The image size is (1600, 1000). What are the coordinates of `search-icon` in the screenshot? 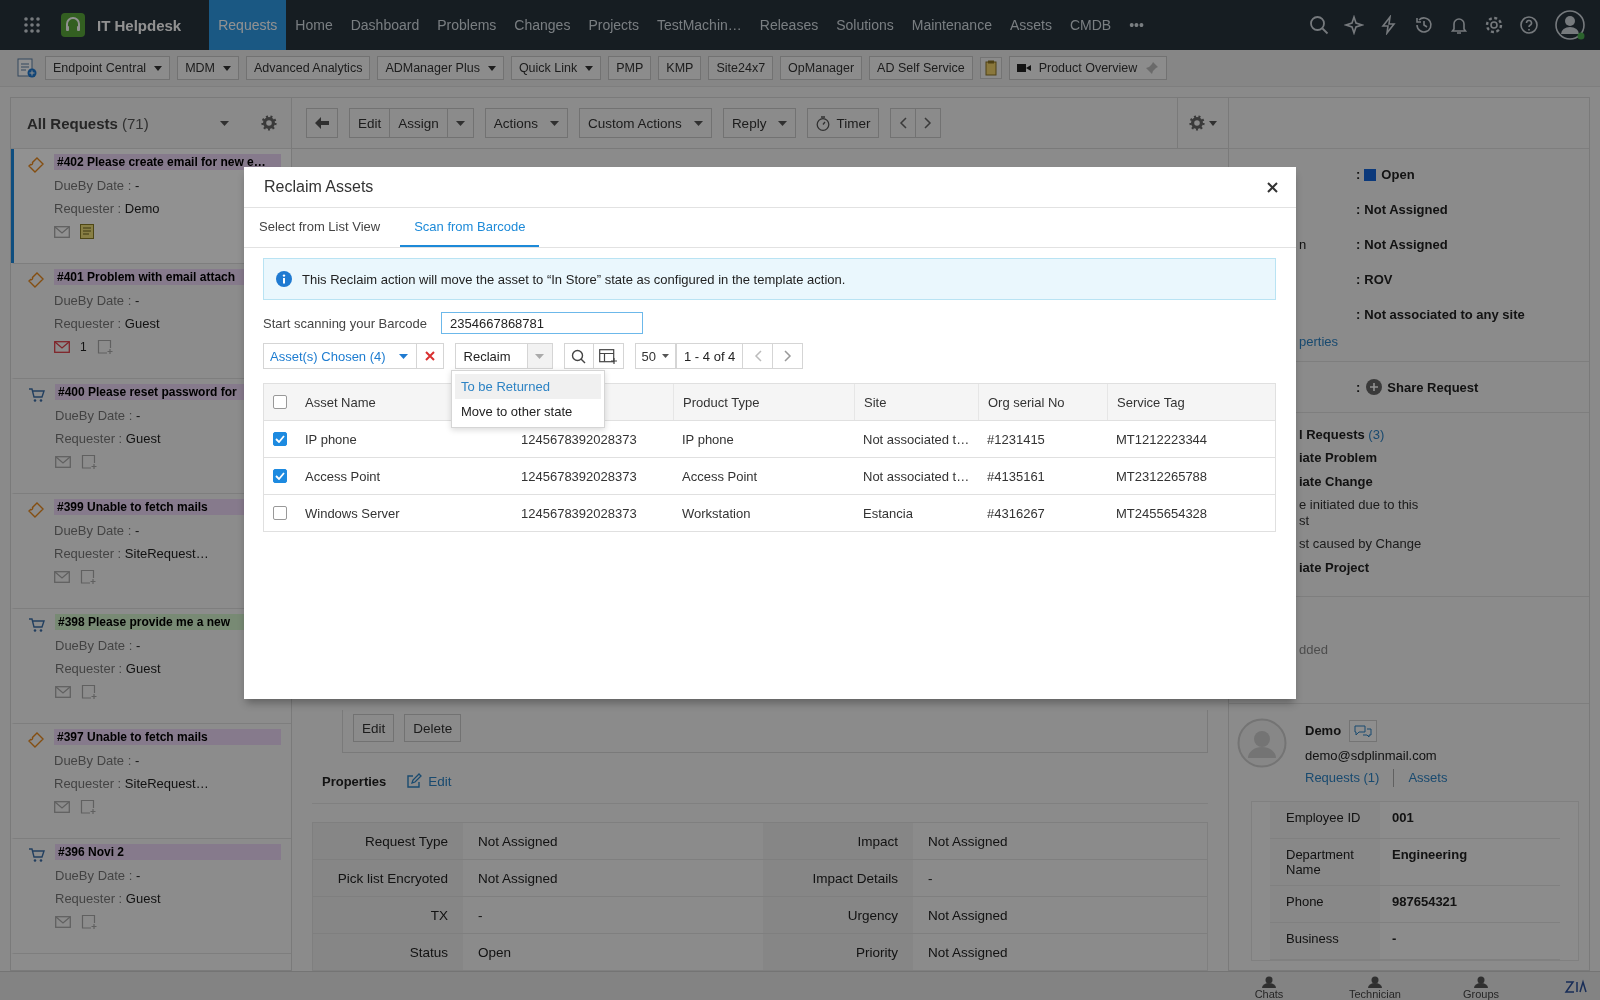 It's located at (1319, 25).